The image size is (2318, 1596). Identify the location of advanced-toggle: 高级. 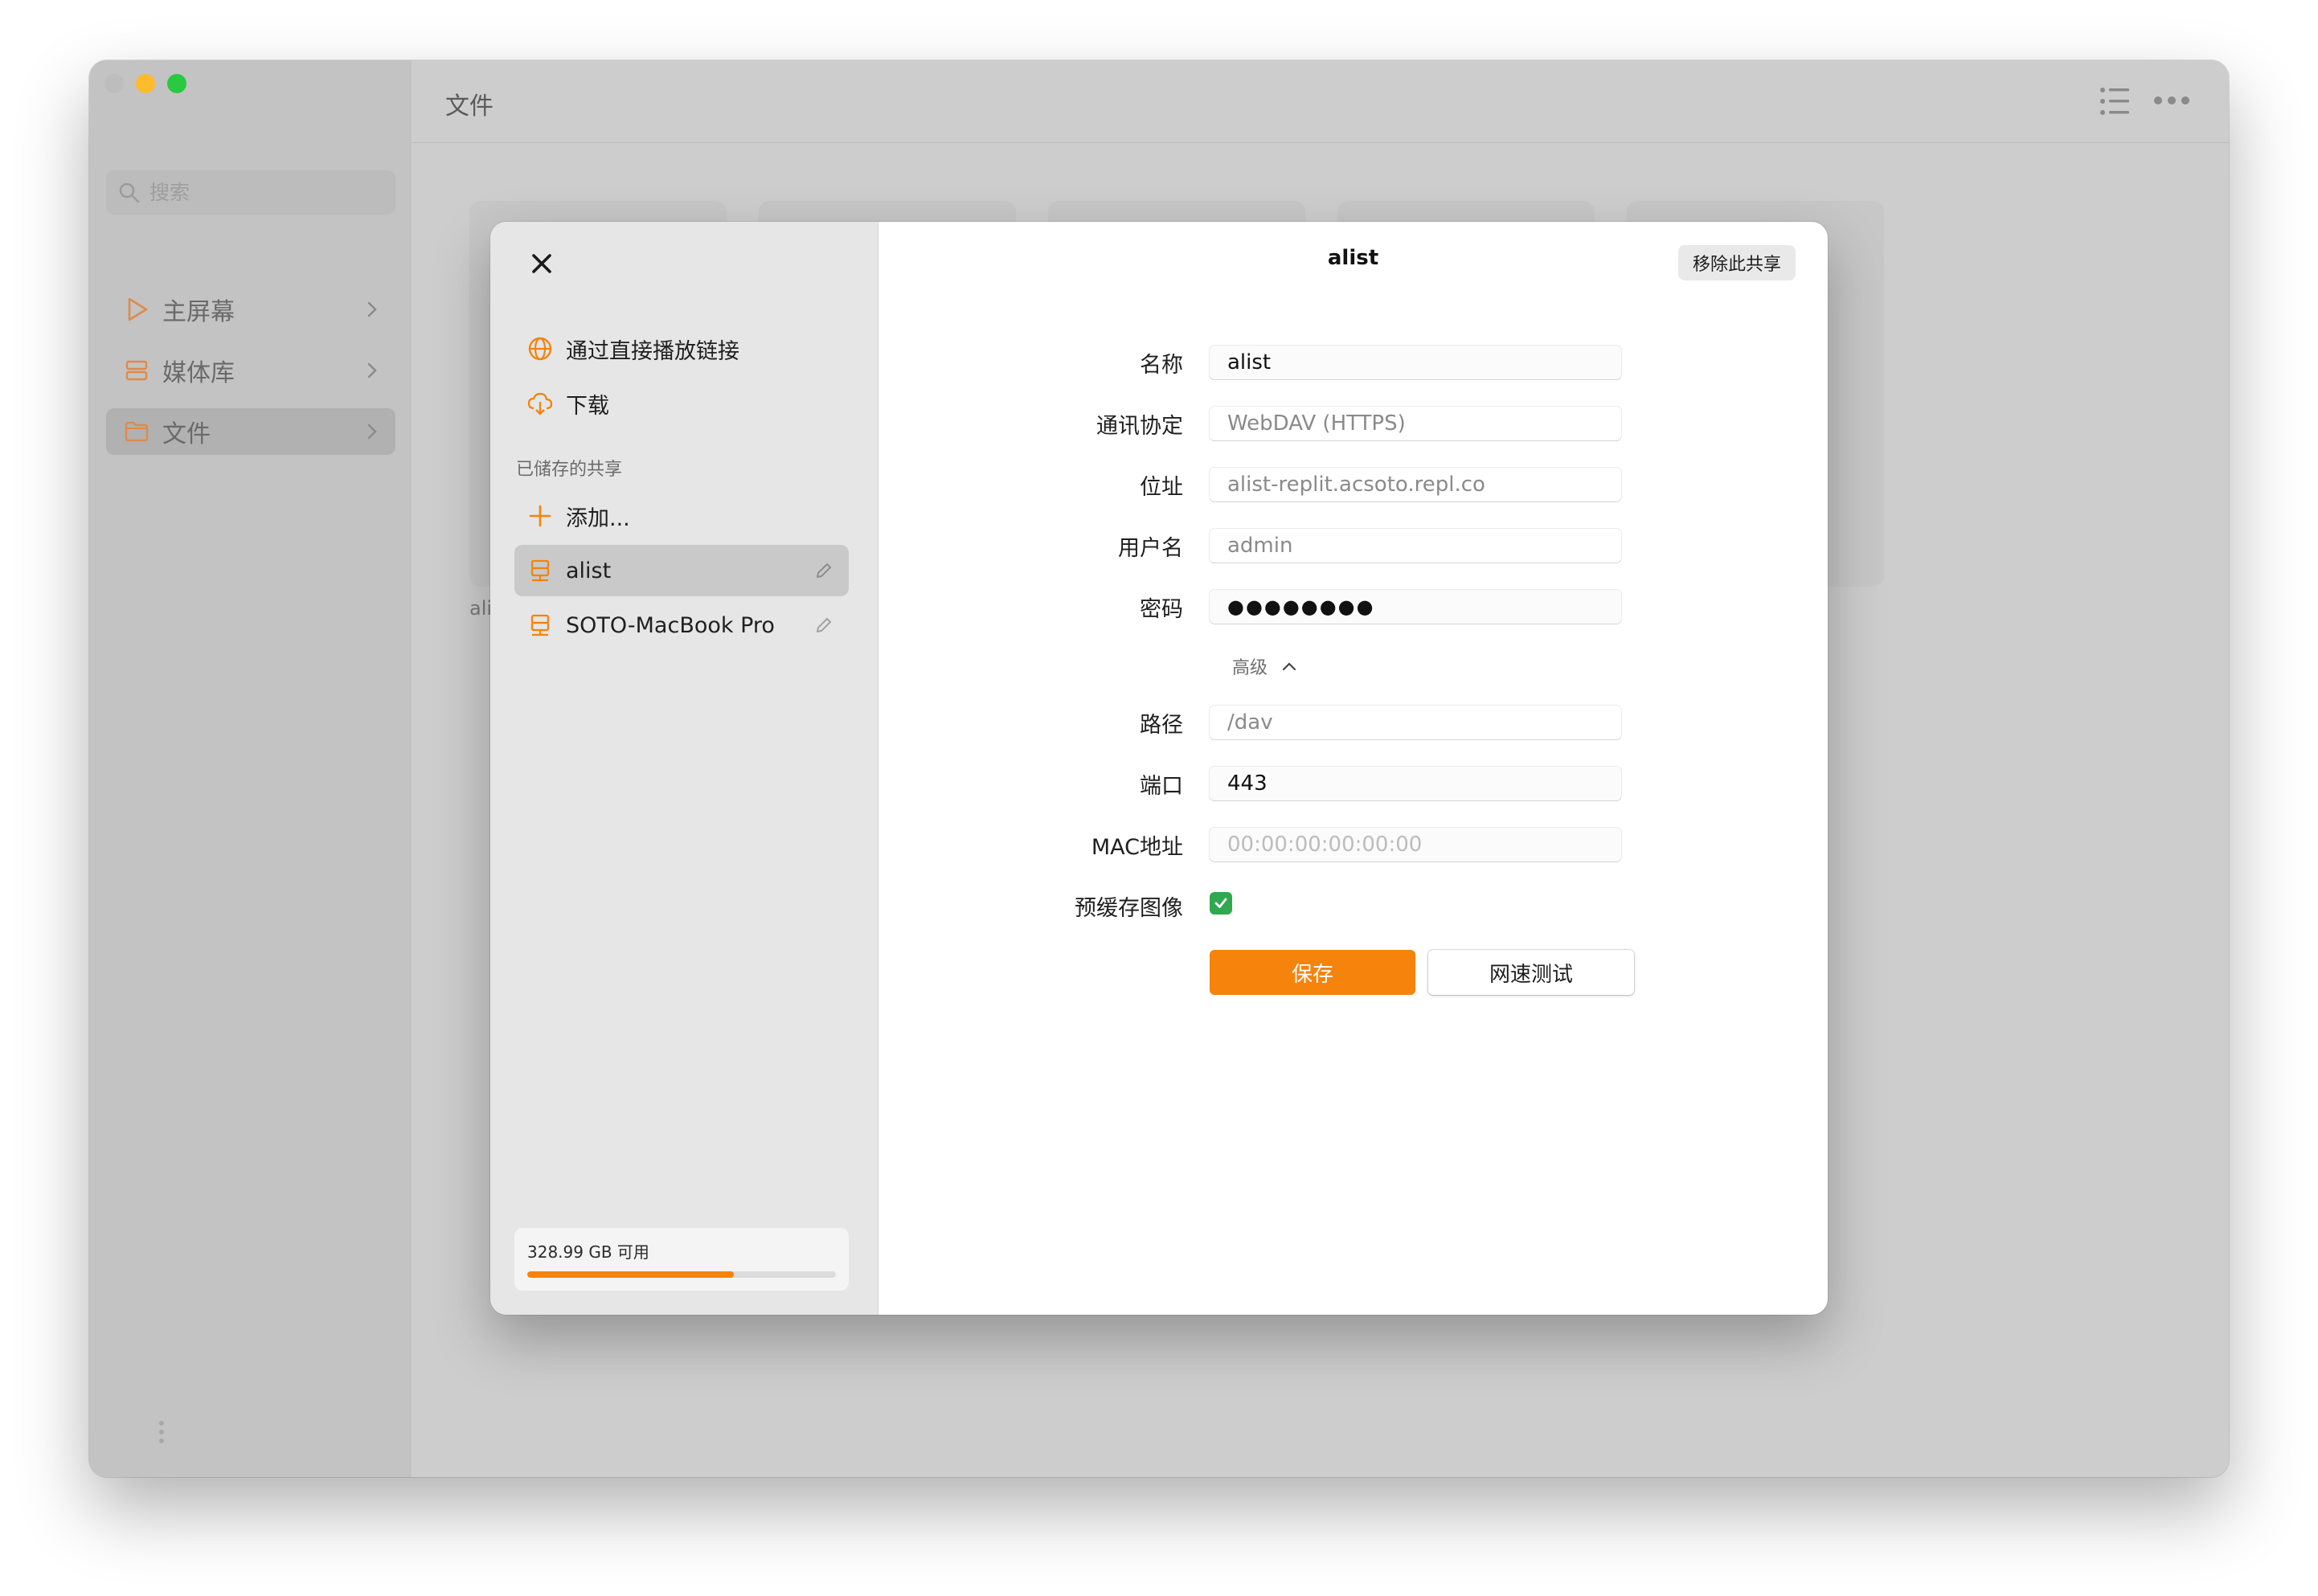
(1264, 666).